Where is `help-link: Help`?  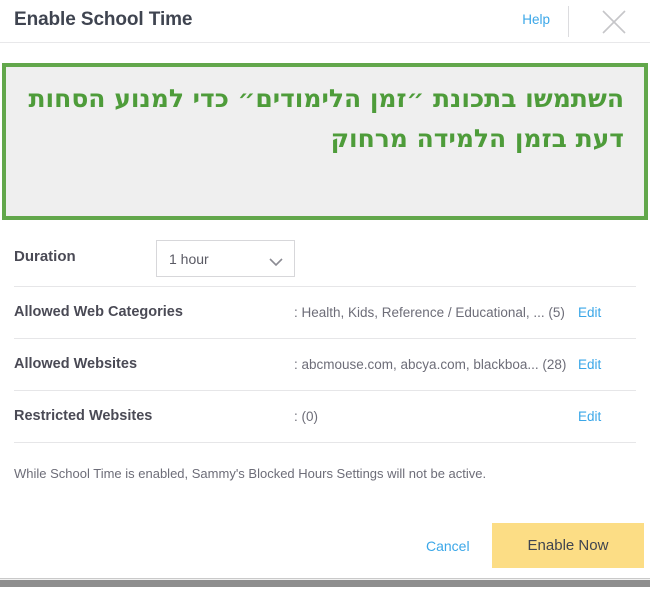 help-link: Help is located at coordinates (536, 19).